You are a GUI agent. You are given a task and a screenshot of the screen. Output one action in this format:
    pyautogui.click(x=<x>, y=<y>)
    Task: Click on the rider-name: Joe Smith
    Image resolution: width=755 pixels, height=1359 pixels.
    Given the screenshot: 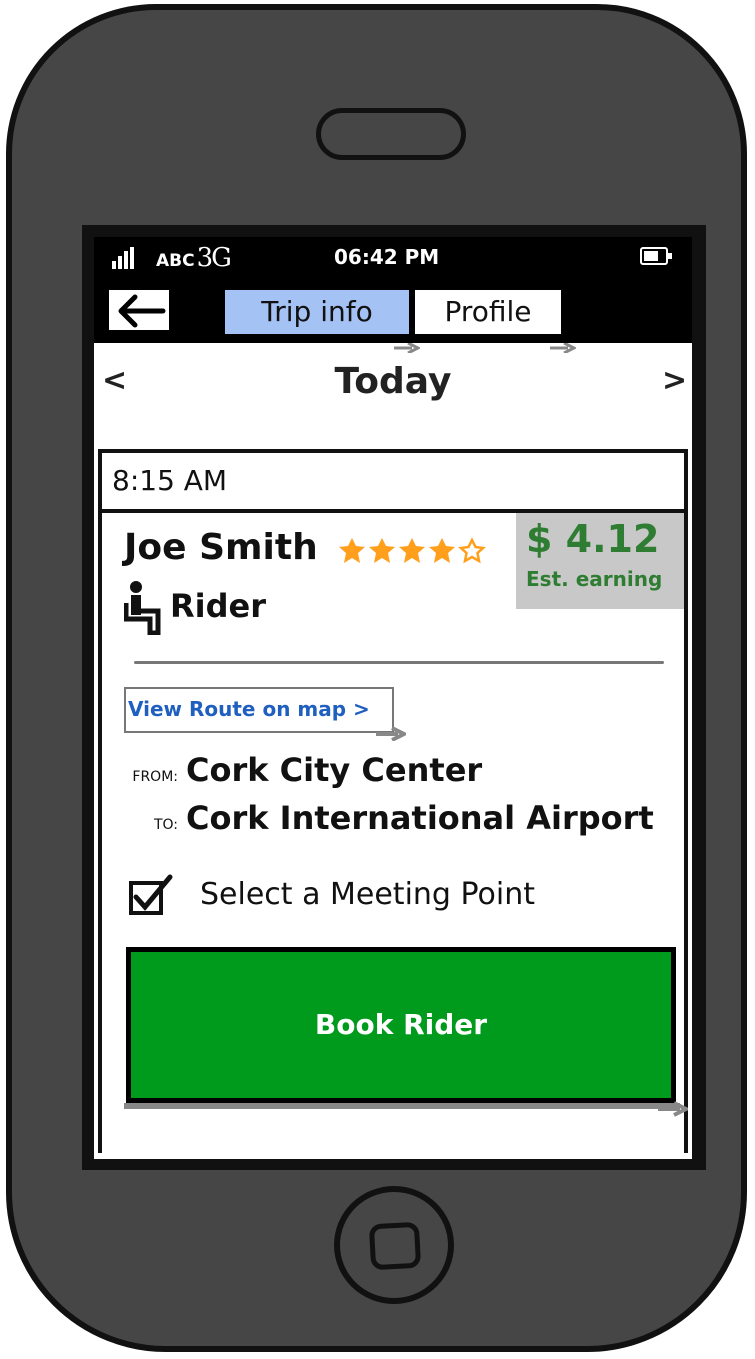 What is the action you would take?
    pyautogui.click(x=221, y=547)
    